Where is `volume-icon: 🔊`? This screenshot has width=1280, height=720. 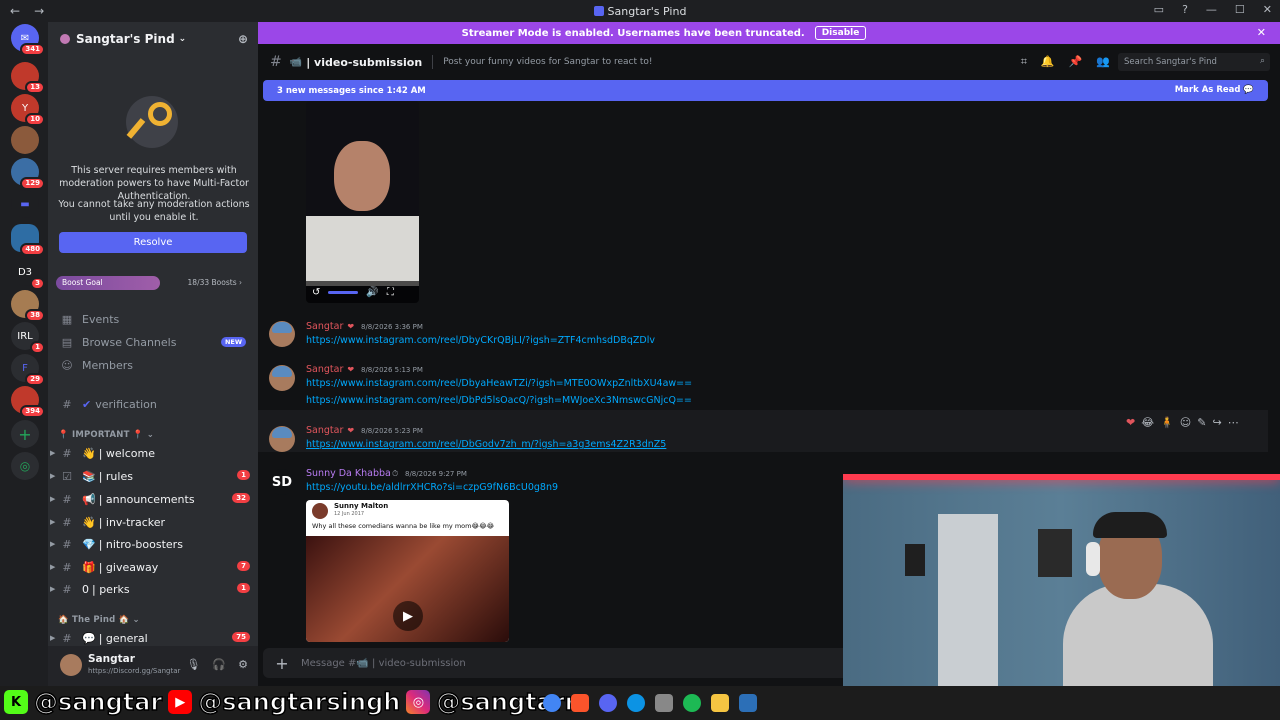 volume-icon: 🔊 is located at coordinates (372, 292).